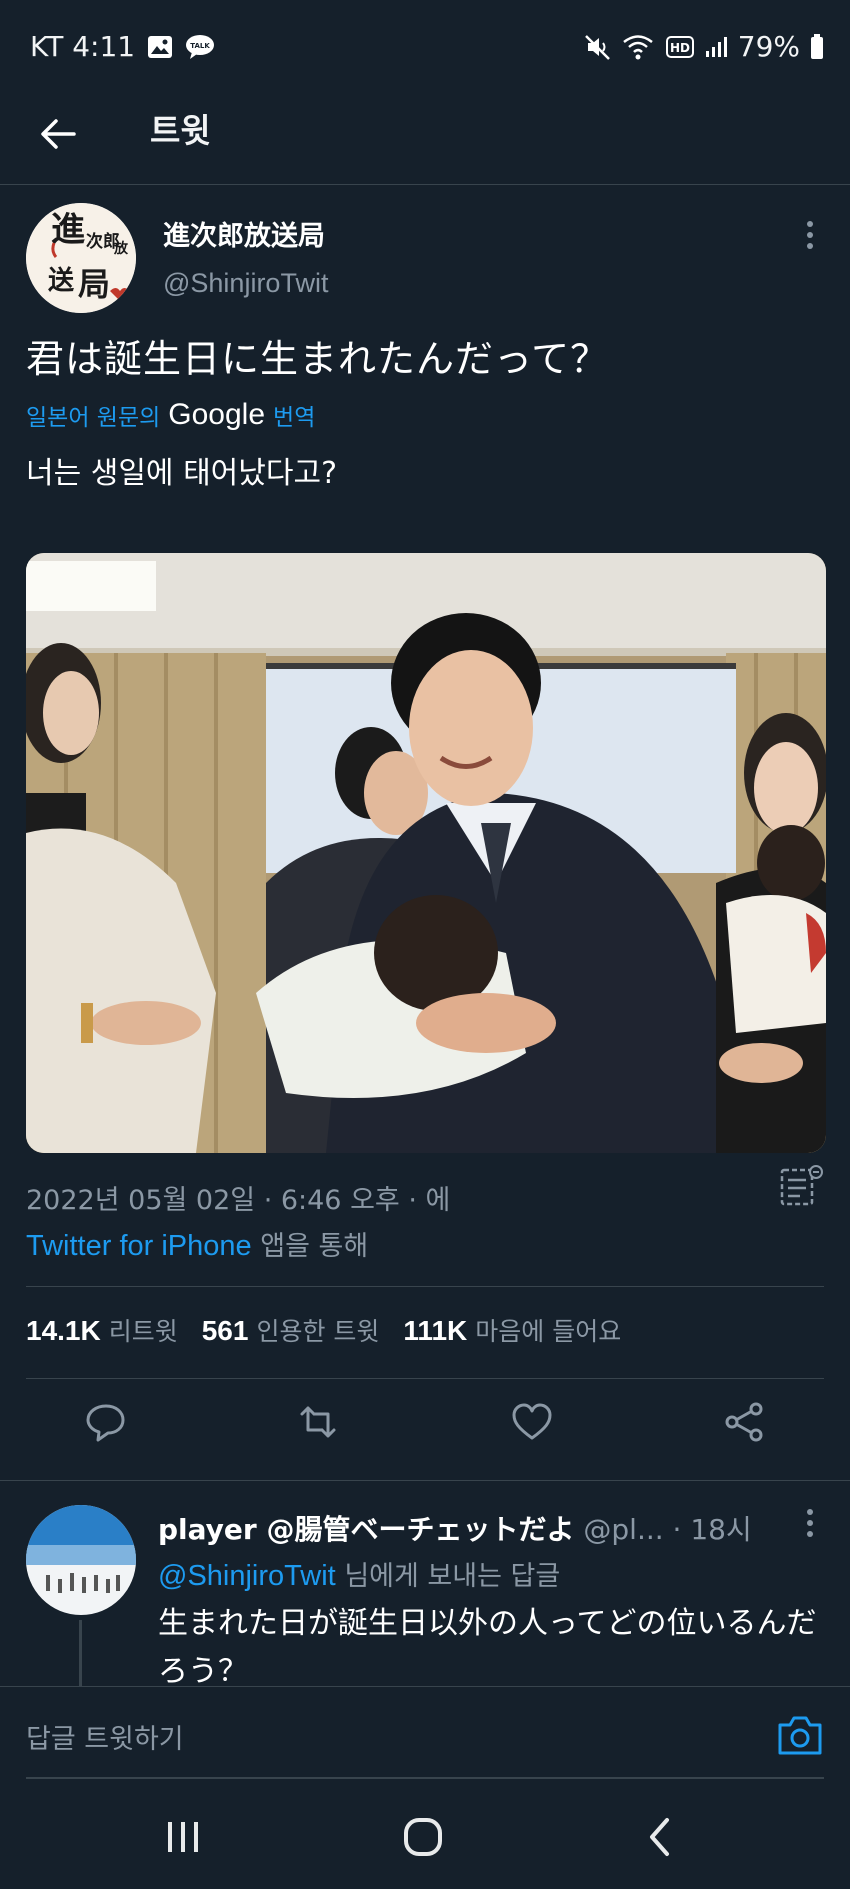  I want to click on reply-text: 生まれた日が誕生日以外の人ってどの位いるんだろう？, so click(487, 1647).